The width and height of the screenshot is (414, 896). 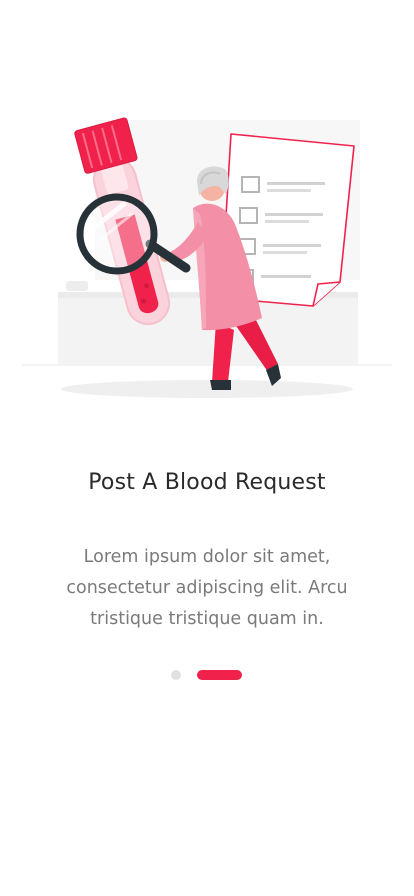 I want to click on page-indicator, so click(x=206, y=675).